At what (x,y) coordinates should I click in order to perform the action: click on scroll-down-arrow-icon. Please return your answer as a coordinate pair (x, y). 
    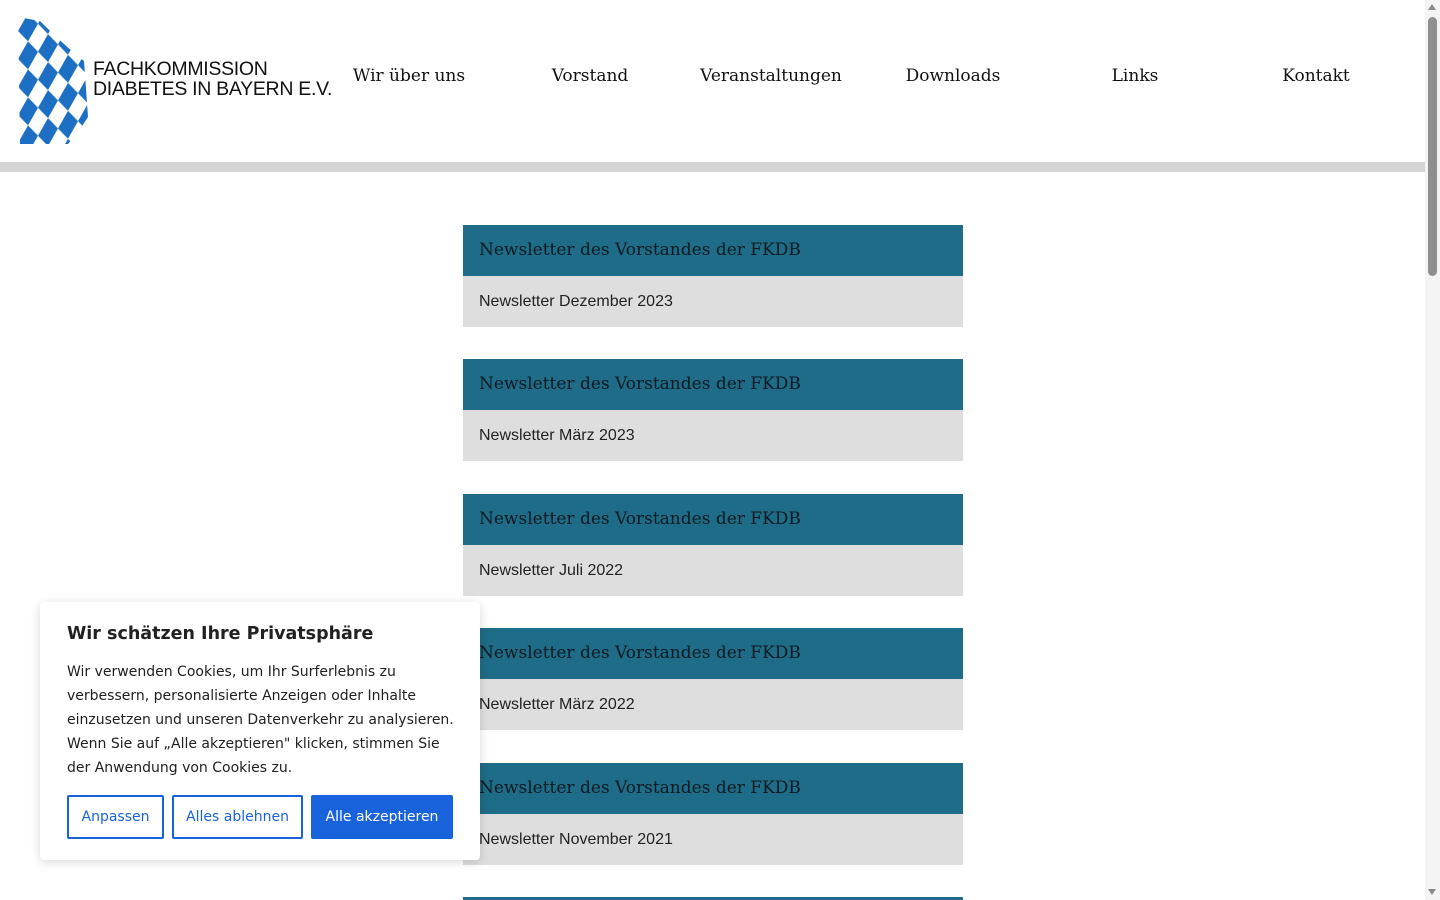
    Looking at the image, I should click on (1432, 892).